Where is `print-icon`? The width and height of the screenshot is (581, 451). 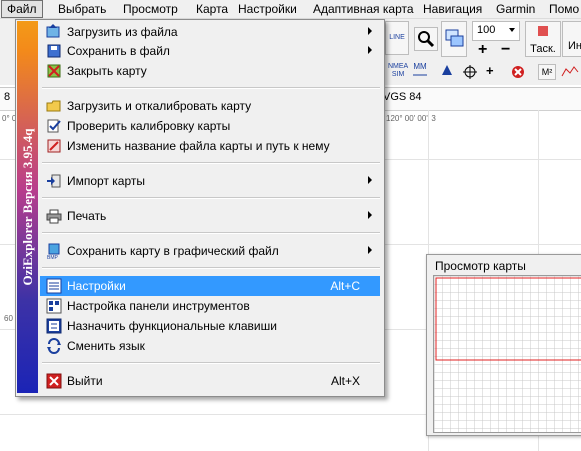 print-icon is located at coordinates (54, 216).